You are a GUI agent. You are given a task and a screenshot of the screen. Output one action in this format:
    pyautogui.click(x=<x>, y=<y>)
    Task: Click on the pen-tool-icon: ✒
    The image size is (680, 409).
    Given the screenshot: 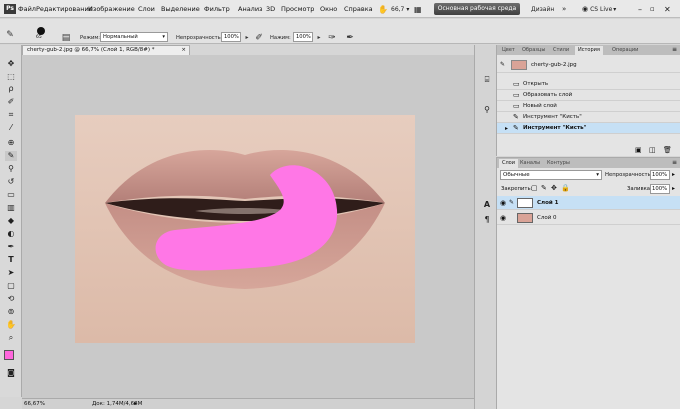 What is the action you would take?
    pyautogui.click(x=11, y=247)
    